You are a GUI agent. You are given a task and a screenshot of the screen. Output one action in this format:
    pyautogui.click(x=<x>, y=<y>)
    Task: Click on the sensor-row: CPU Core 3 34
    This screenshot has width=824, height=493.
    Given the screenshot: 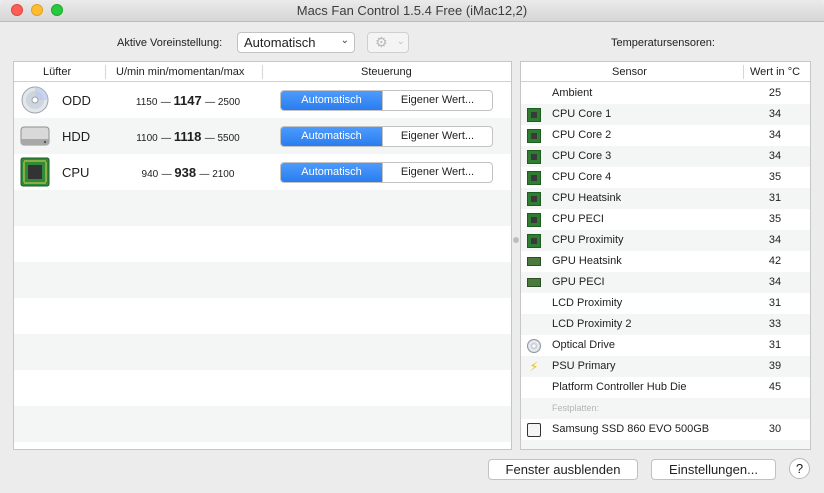 What is the action you would take?
    pyautogui.click(x=665, y=156)
    